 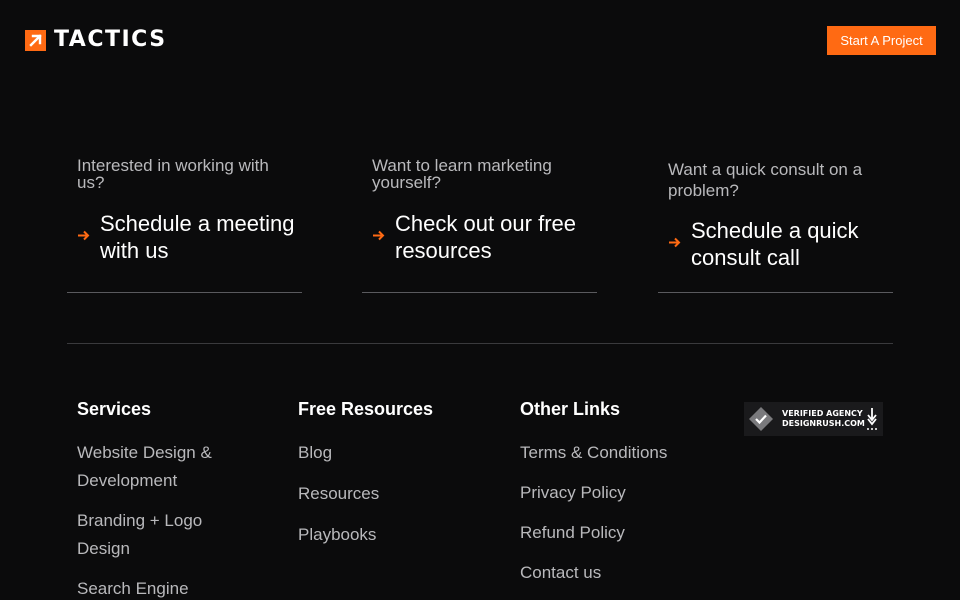 I want to click on logo-link: TACTICS, so click(x=96, y=40).